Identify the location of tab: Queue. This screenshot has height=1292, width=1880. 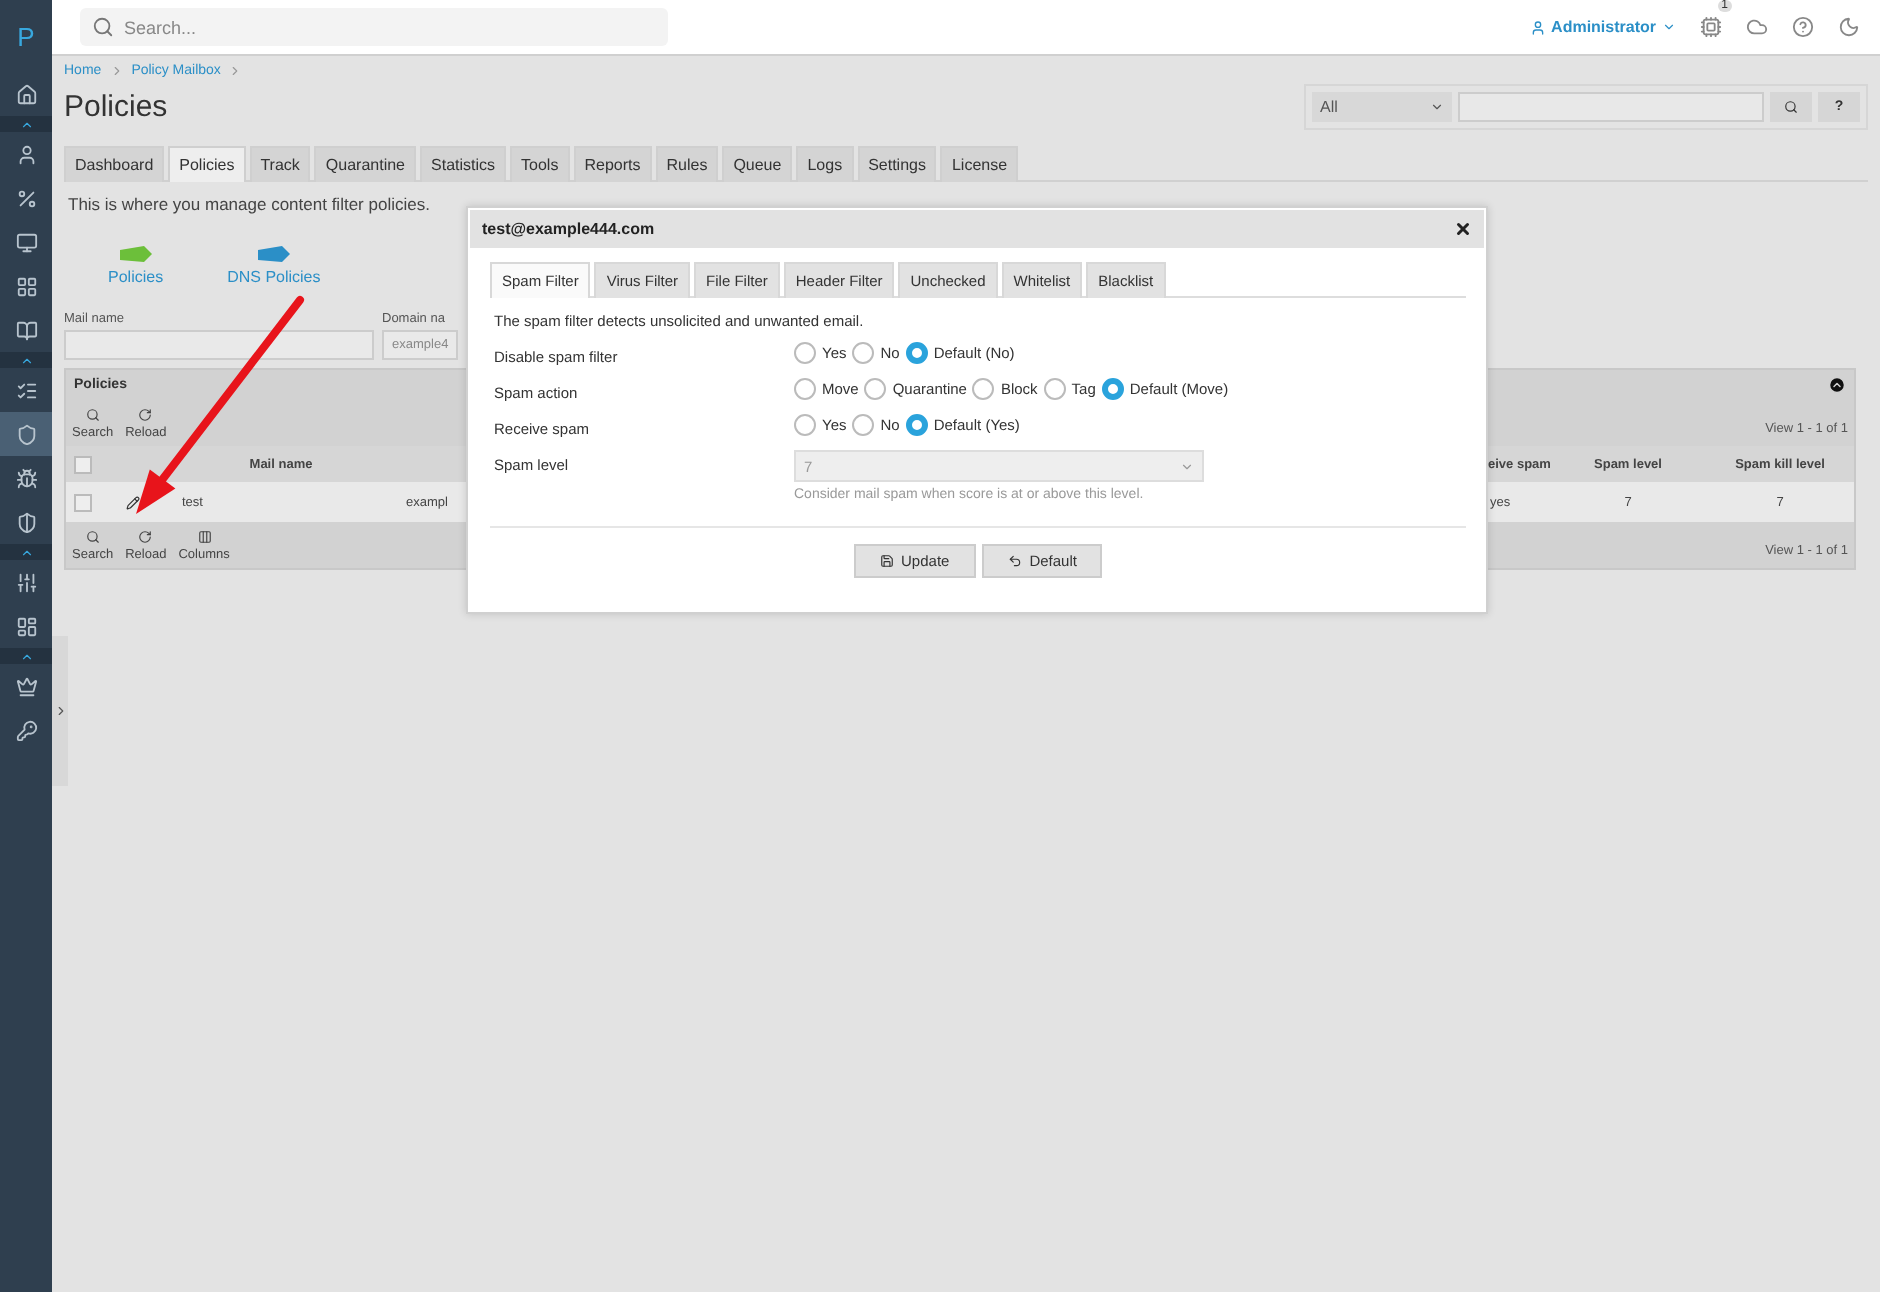
(757, 164).